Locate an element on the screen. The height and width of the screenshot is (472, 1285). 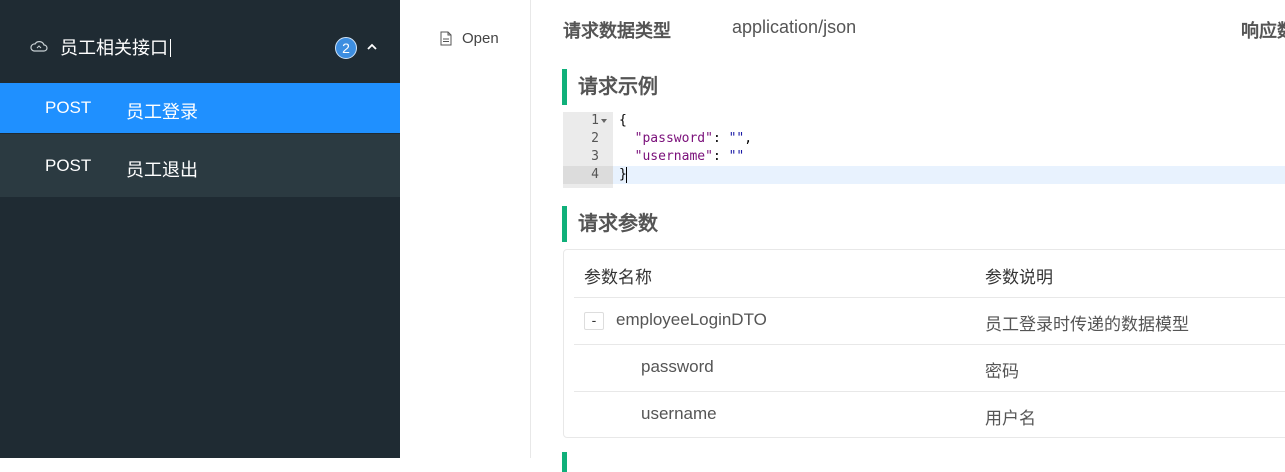
line-number: 2 is located at coordinates (595, 138).